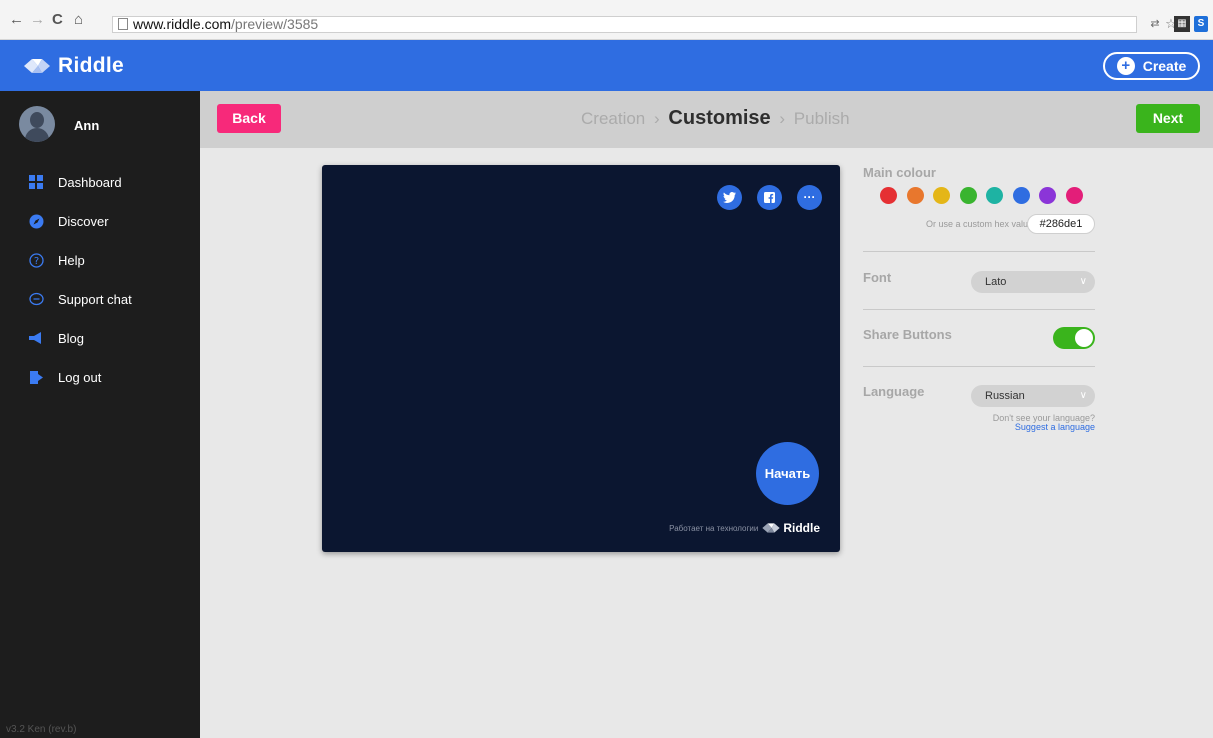 The height and width of the screenshot is (738, 1213). I want to click on grid-icon, so click(36, 182).